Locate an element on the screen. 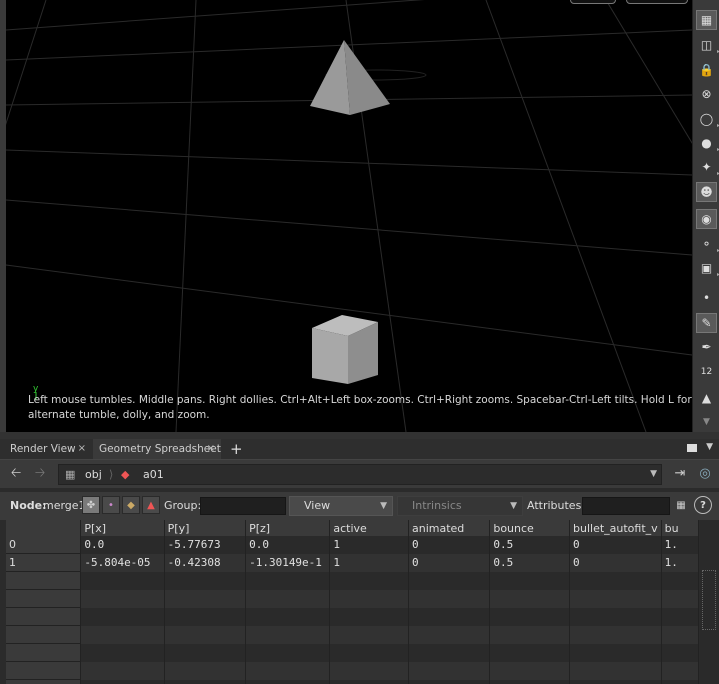  table-row: 0 0.0 -5.77673 0.0 1 0 0.5 0 1. is located at coordinates (352, 545).